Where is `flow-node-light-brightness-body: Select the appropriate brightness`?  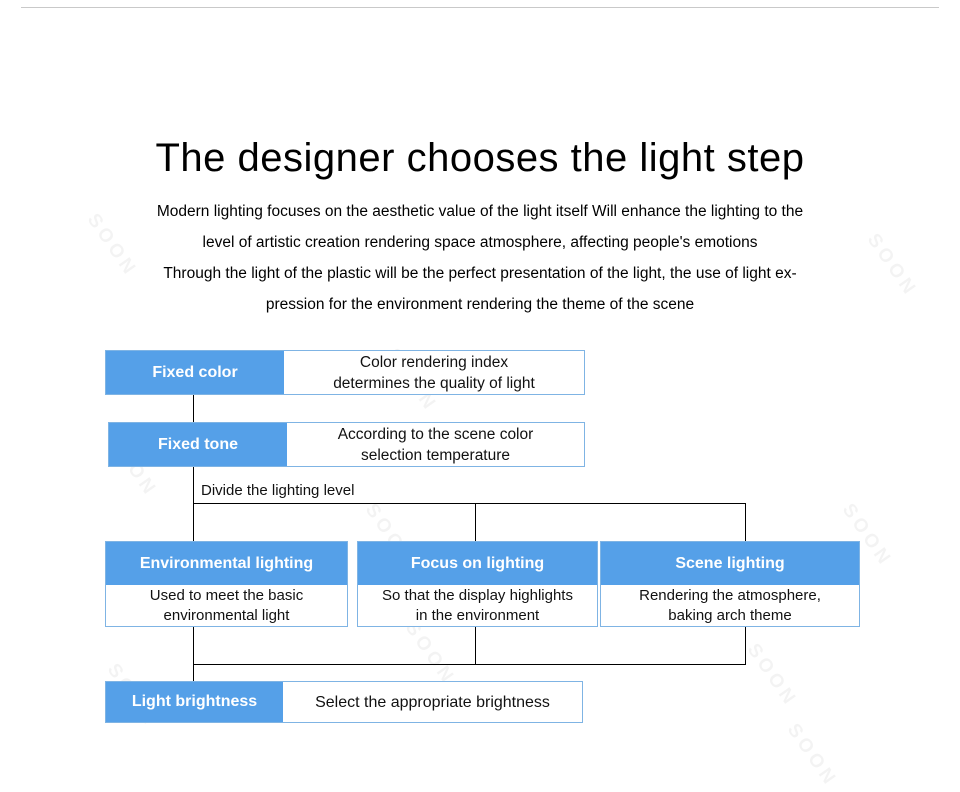 flow-node-light-brightness-body: Select the appropriate brightness is located at coordinates (432, 702).